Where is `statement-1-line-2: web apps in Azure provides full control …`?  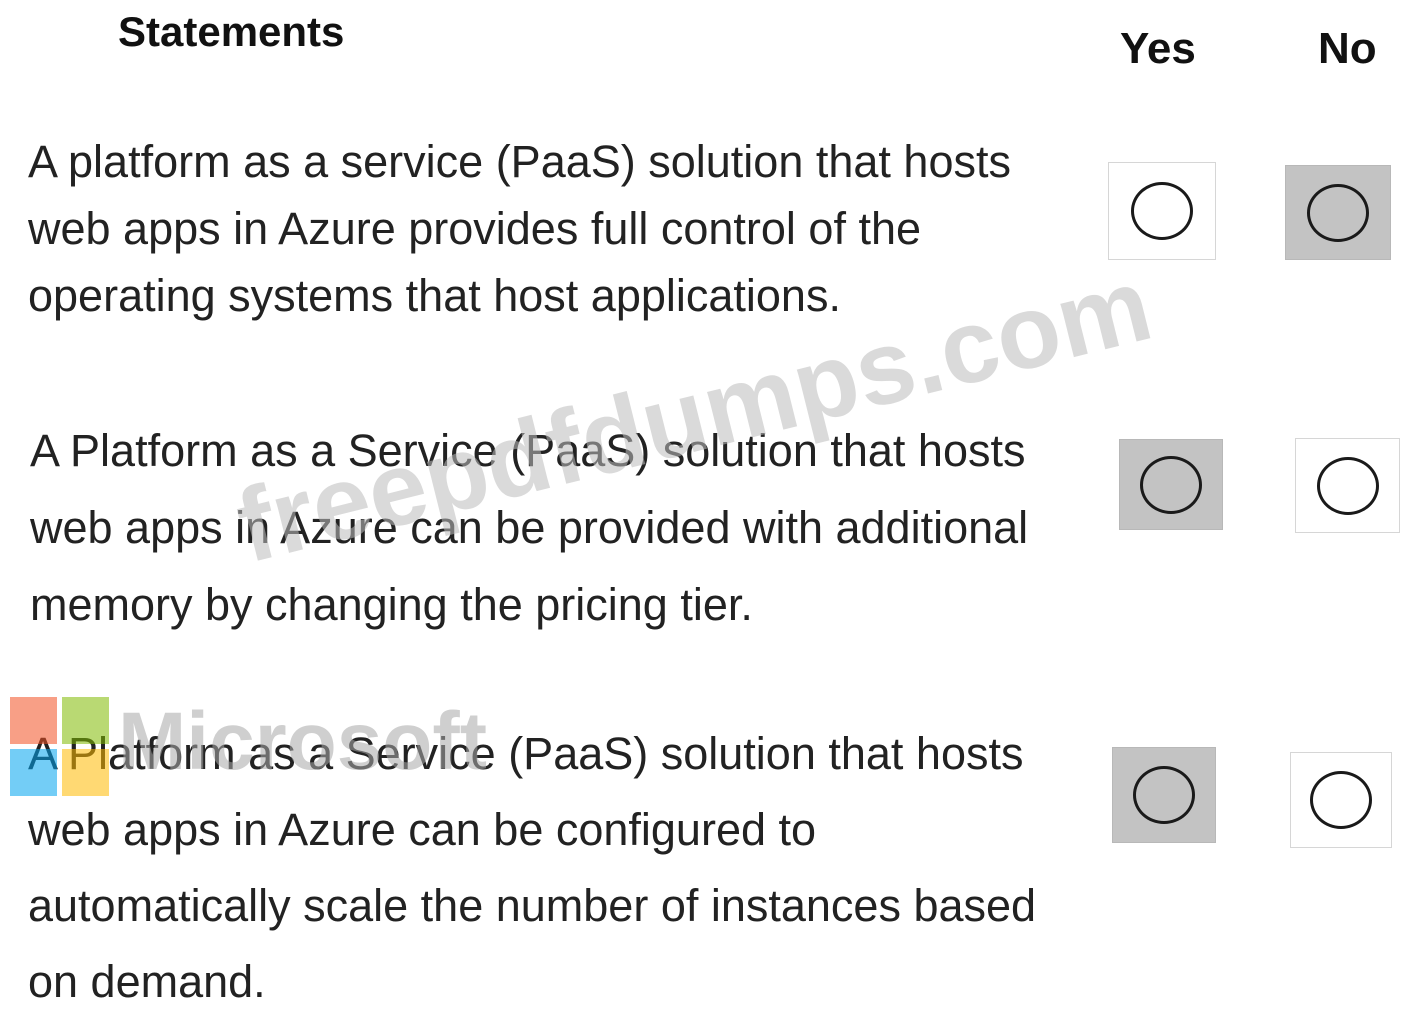
statement-1-line-2: web apps in Azure provides full control … is located at coordinates (475, 228).